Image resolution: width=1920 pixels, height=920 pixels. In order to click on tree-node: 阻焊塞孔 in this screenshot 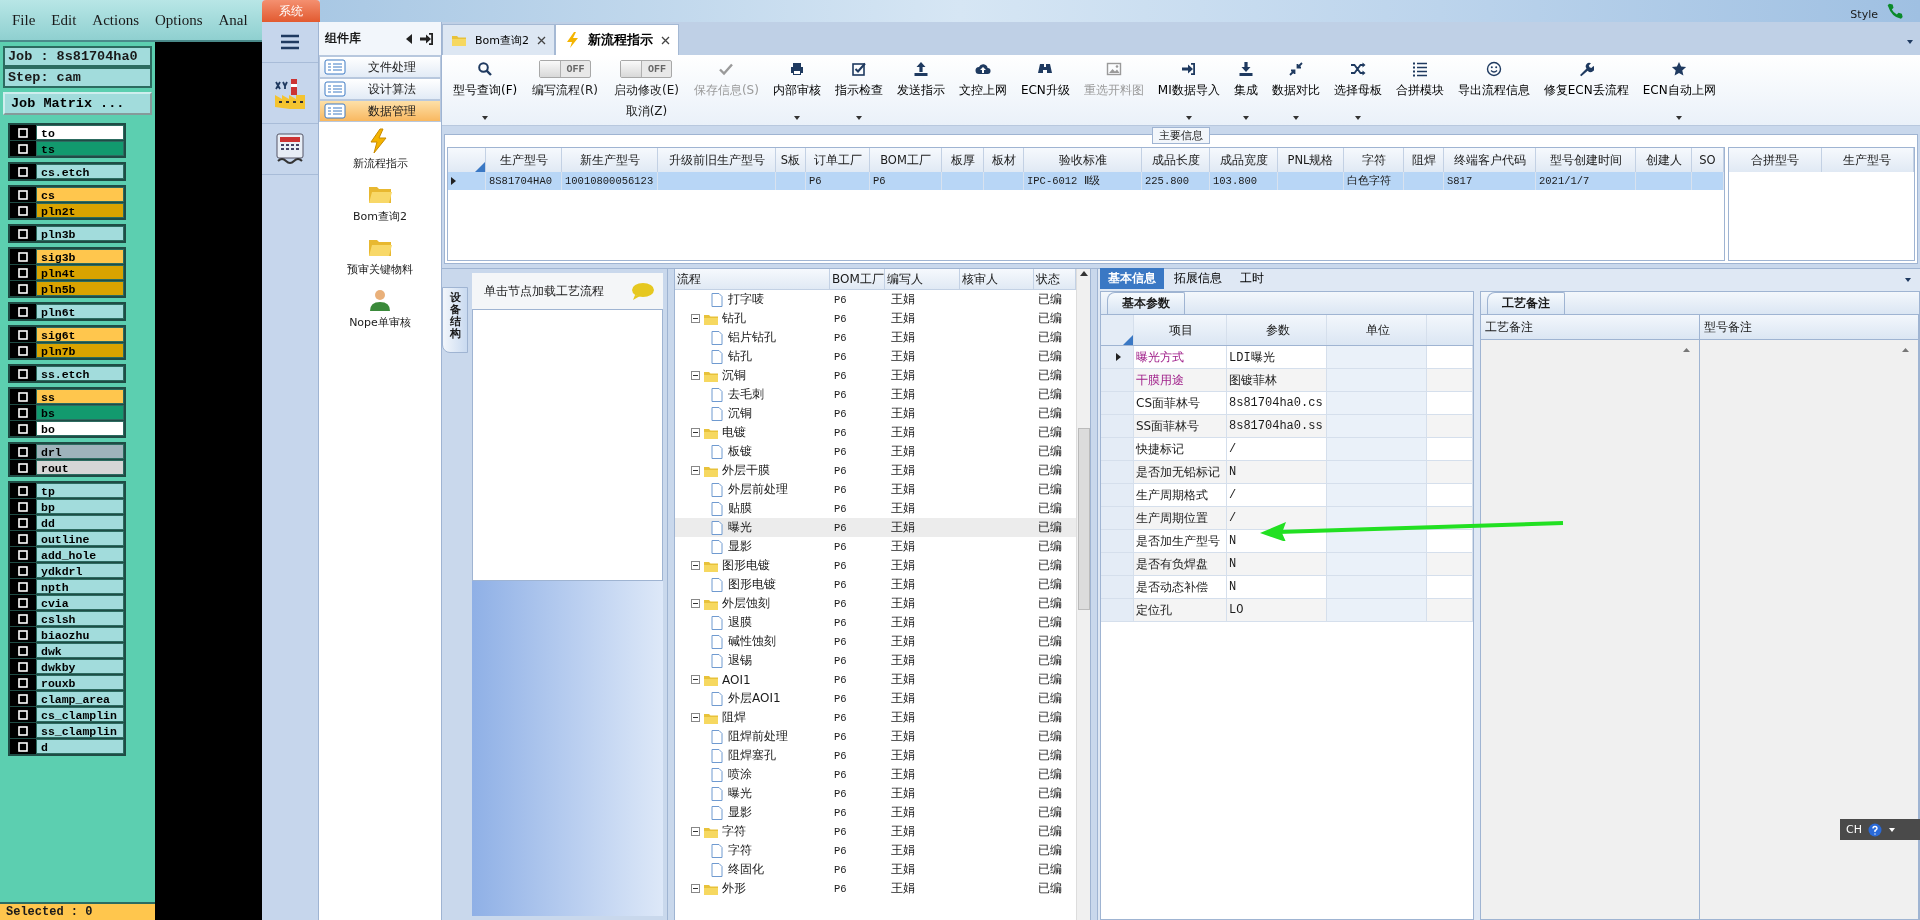, I will do `click(752, 755)`.